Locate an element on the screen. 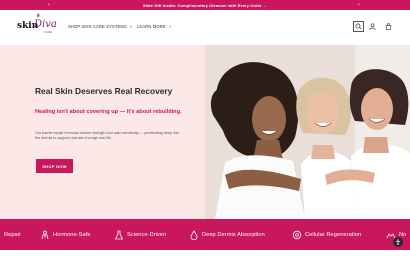 Image resolution: width=410 pixels, height=256 pixels. account-icon is located at coordinates (372, 26).